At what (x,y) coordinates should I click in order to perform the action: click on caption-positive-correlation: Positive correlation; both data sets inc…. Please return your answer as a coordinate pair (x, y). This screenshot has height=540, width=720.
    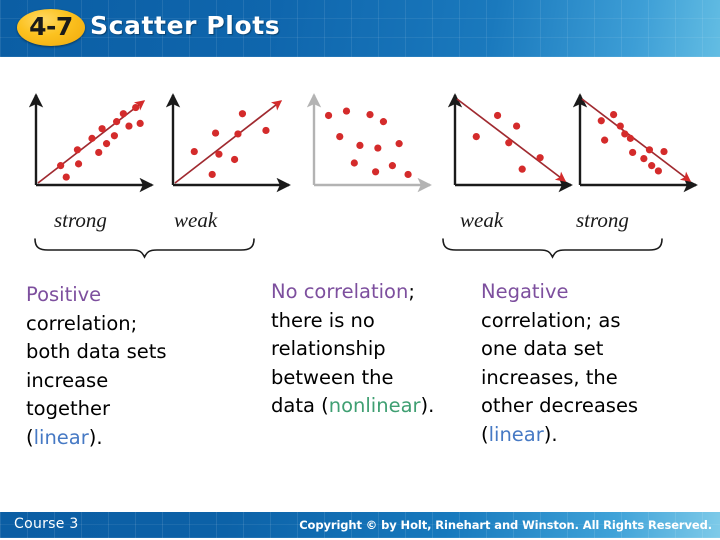
    Looking at the image, I should click on (136, 366).